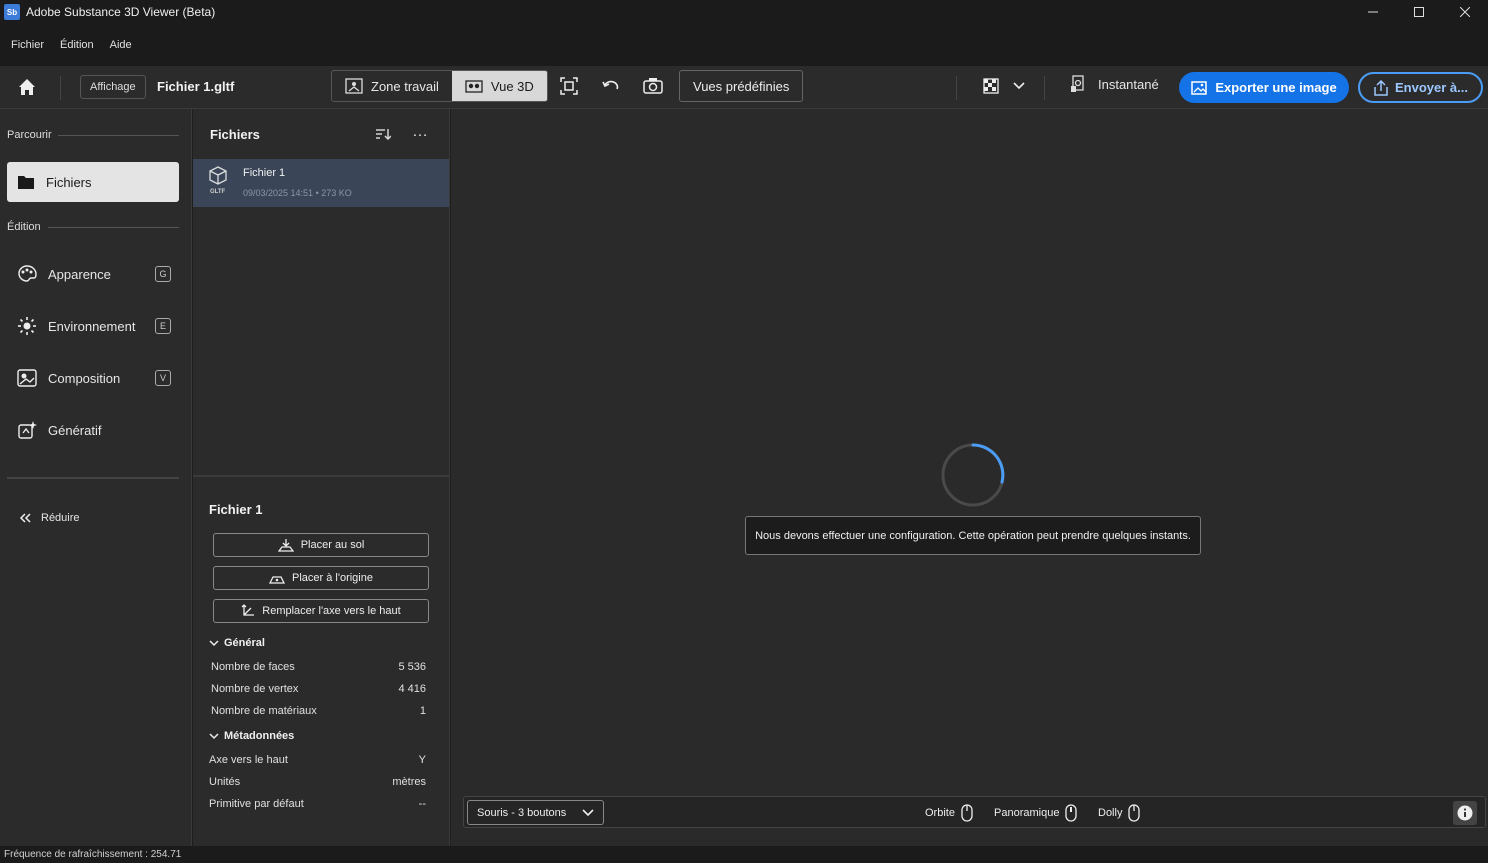 The image size is (1488, 863). What do you see at coordinates (264, 173) in the screenshot?
I see `file-name: Fichier 1` at bounding box center [264, 173].